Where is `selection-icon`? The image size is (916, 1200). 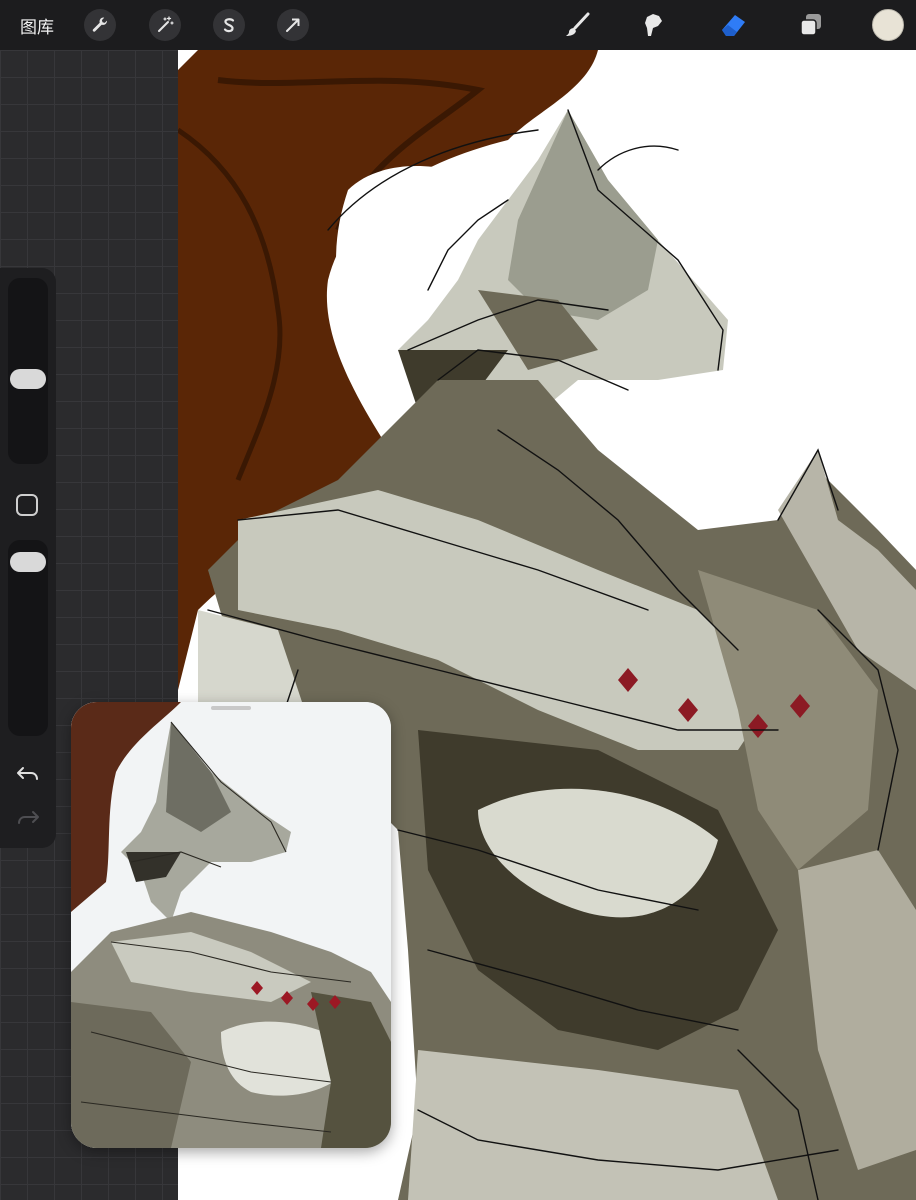
selection-icon is located at coordinates (229, 25).